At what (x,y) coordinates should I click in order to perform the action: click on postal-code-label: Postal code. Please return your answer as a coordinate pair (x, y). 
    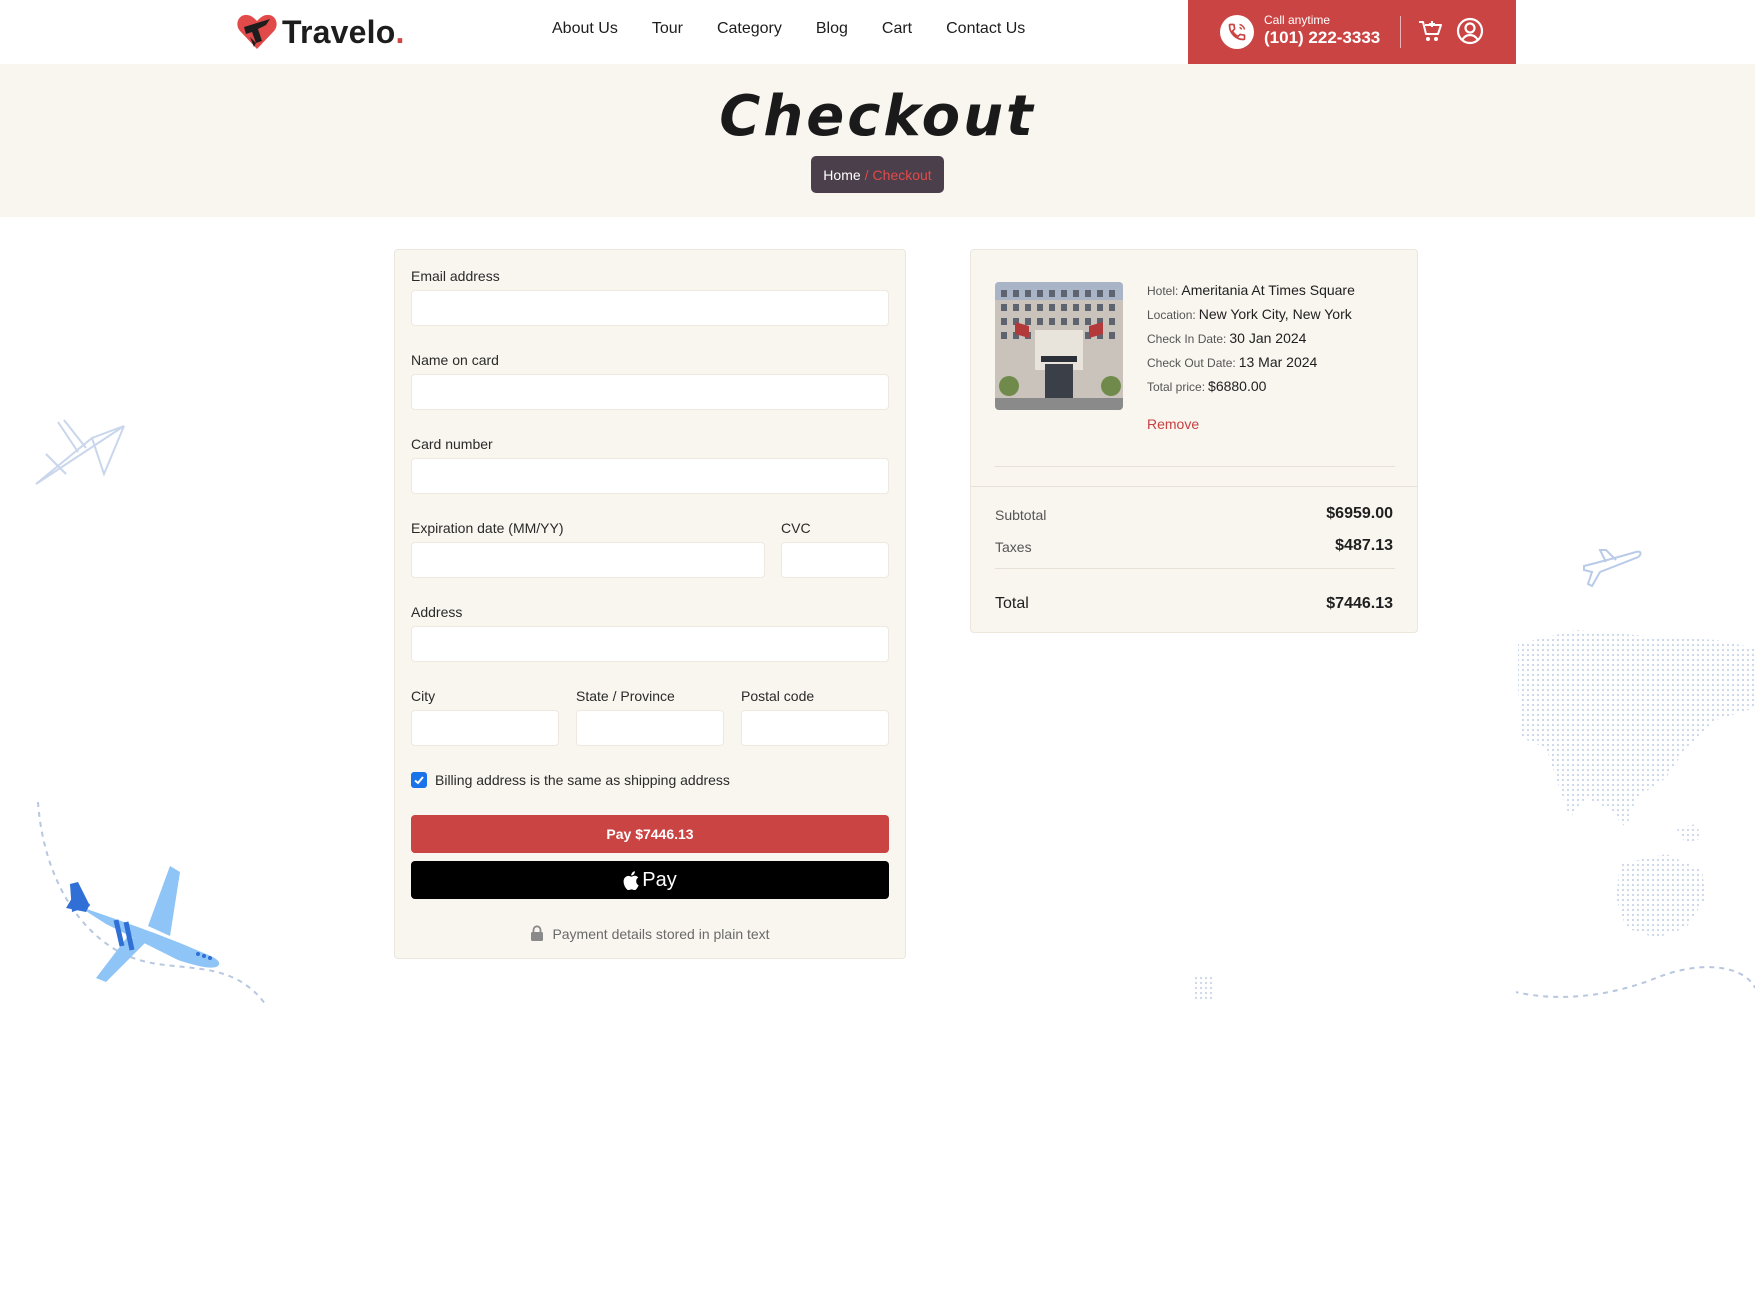
    Looking at the image, I should click on (778, 696).